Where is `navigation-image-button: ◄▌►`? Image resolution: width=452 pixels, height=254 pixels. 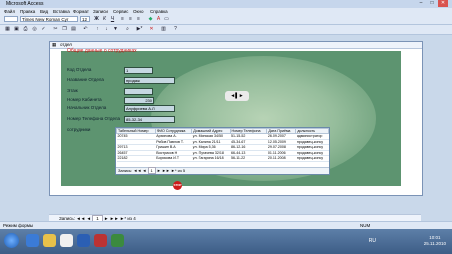
navigation-image-button: ◄▌► is located at coordinates (237, 96).